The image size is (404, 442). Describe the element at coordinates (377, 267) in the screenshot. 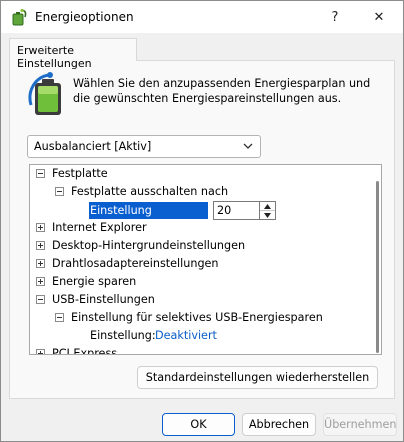

I see `tree-scrollbar` at that location.